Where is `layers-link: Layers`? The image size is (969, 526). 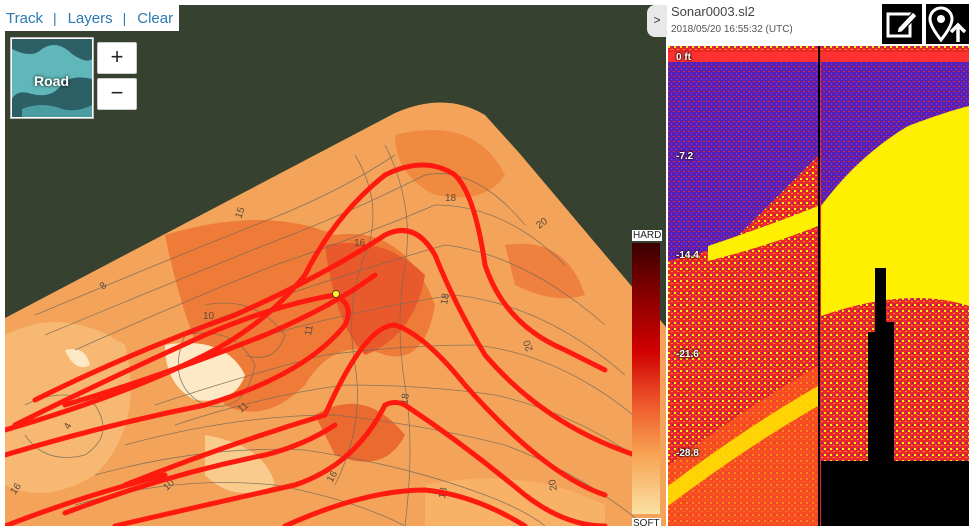 layers-link: Layers is located at coordinates (90, 18).